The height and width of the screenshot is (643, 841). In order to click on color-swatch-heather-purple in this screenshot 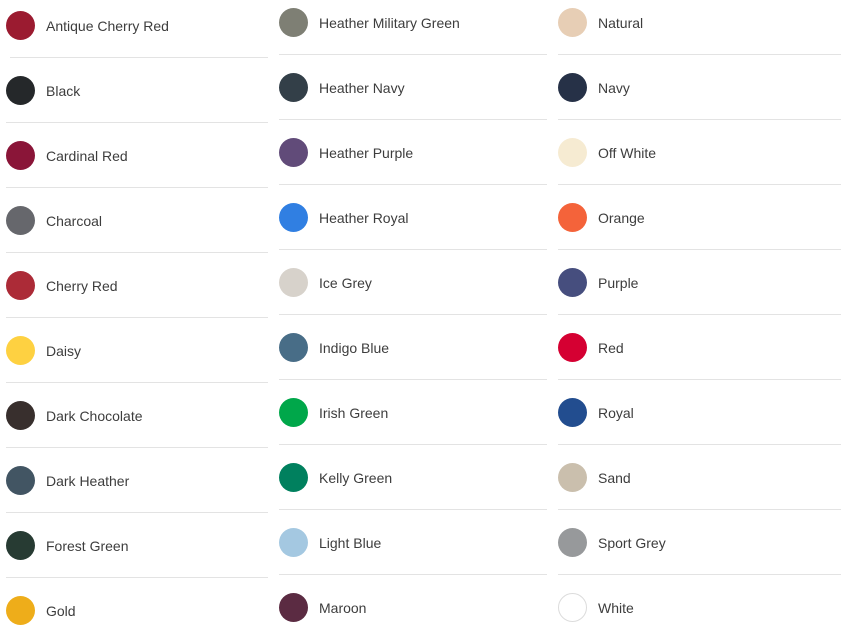, I will do `click(293, 152)`.